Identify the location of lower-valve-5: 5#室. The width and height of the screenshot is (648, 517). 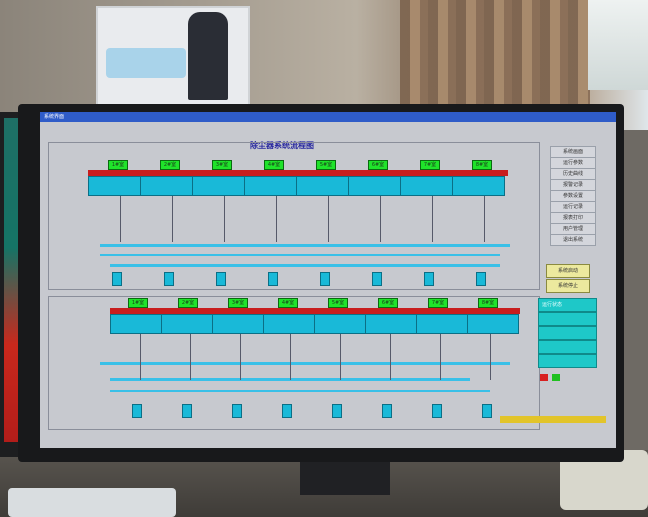
(338, 303).